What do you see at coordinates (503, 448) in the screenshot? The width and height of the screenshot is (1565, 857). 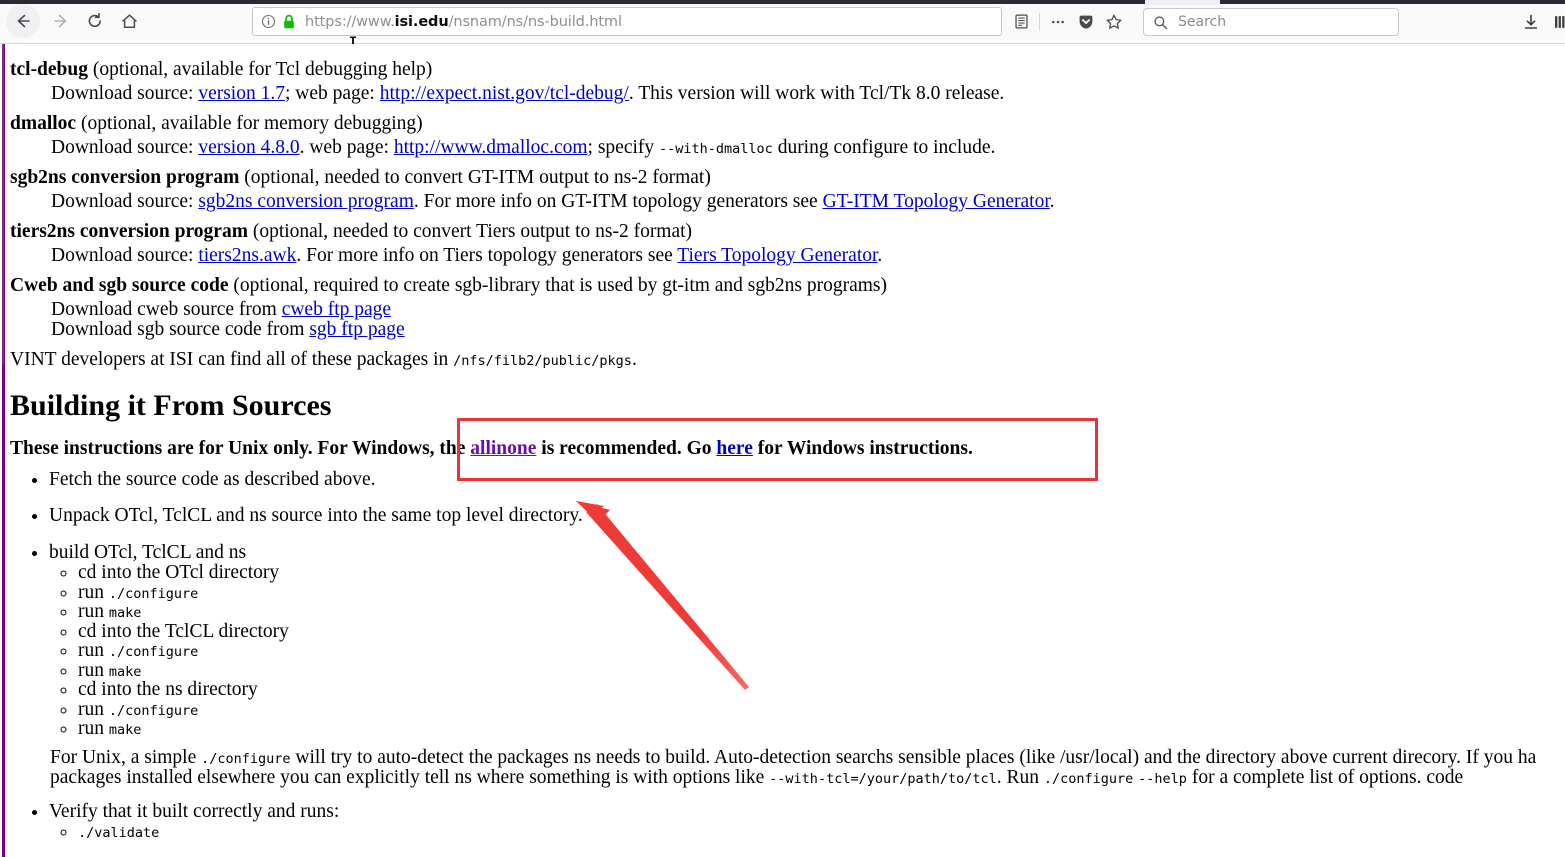 I see `link-allinone: allinone` at bounding box center [503, 448].